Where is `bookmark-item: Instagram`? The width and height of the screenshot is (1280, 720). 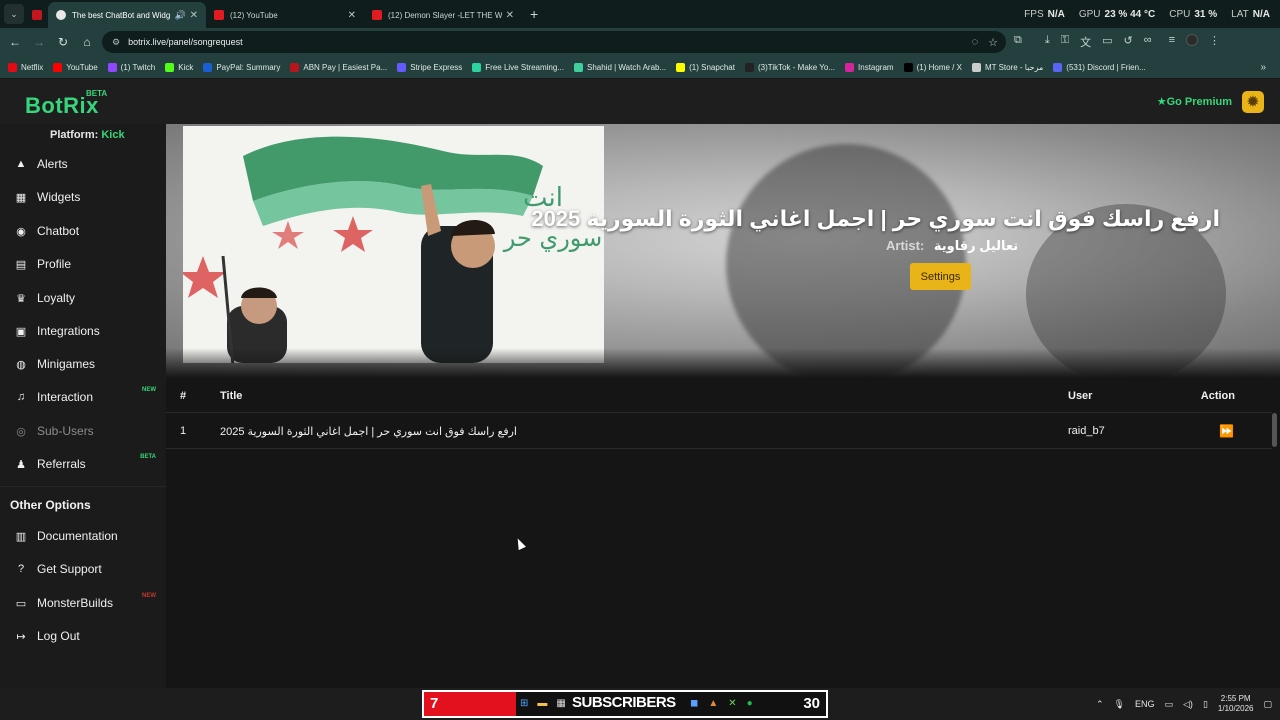
bookmark-item: Instagram is located at coordinates (869, 67).